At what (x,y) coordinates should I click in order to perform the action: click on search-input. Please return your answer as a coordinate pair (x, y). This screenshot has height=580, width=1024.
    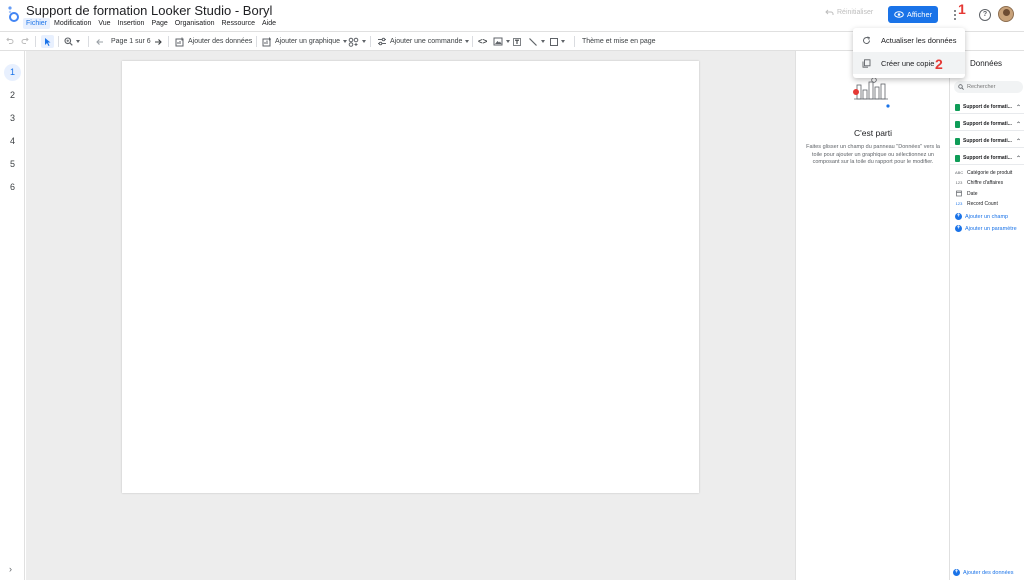
    Looking at the image, I should click on (993, 87).